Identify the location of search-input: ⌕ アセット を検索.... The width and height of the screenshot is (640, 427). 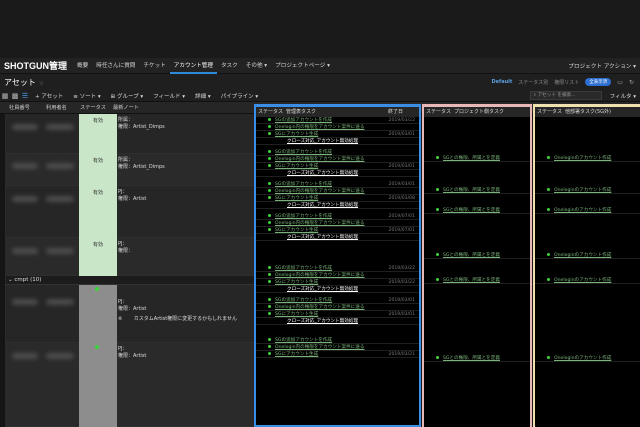
(565, 95).